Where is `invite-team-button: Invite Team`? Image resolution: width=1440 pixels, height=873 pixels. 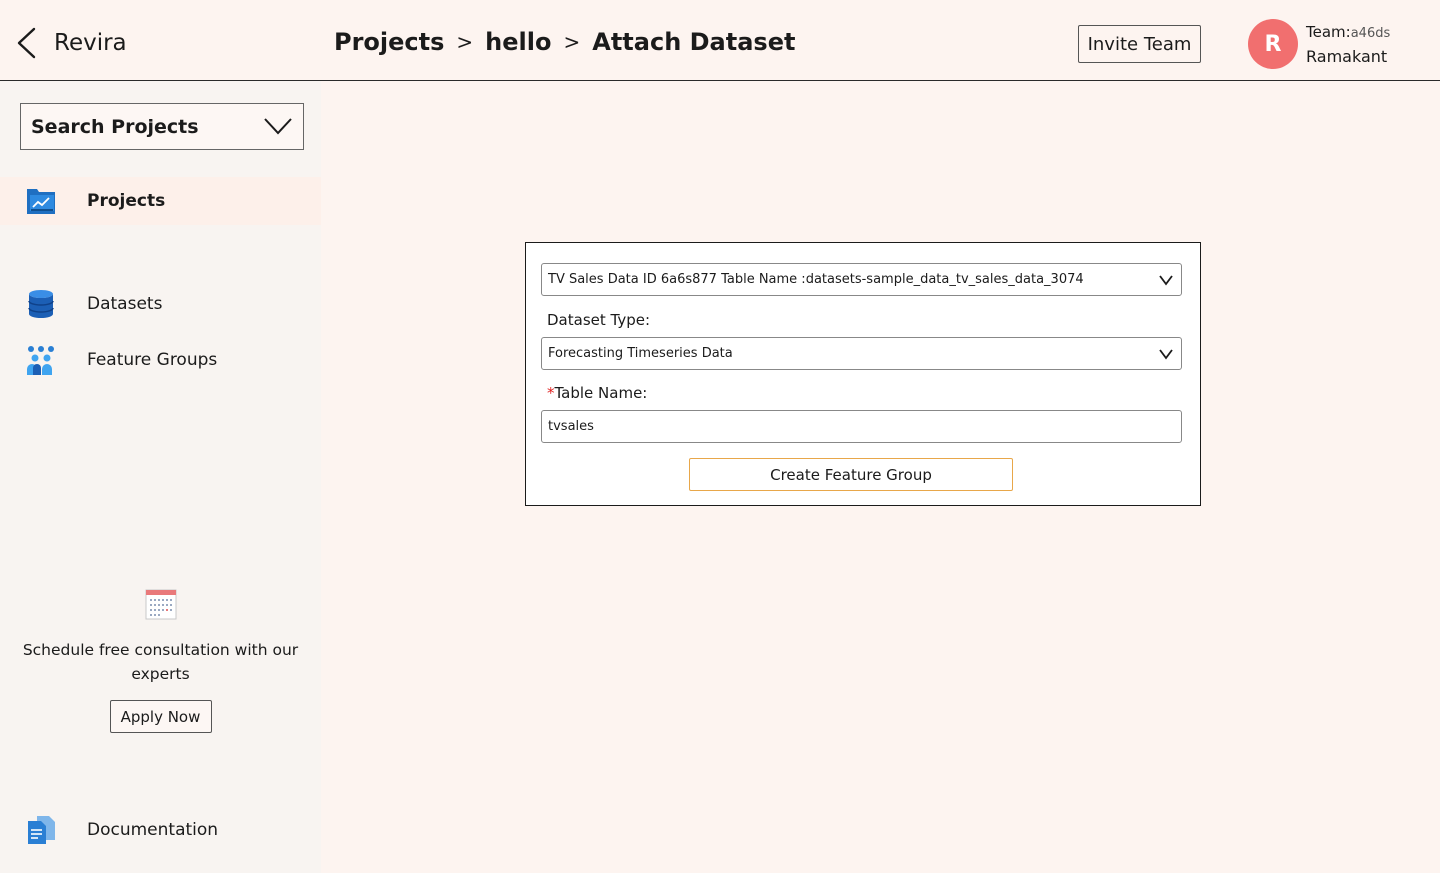
invite-team-button: Invite Team is located at coordinates (1139, 44).